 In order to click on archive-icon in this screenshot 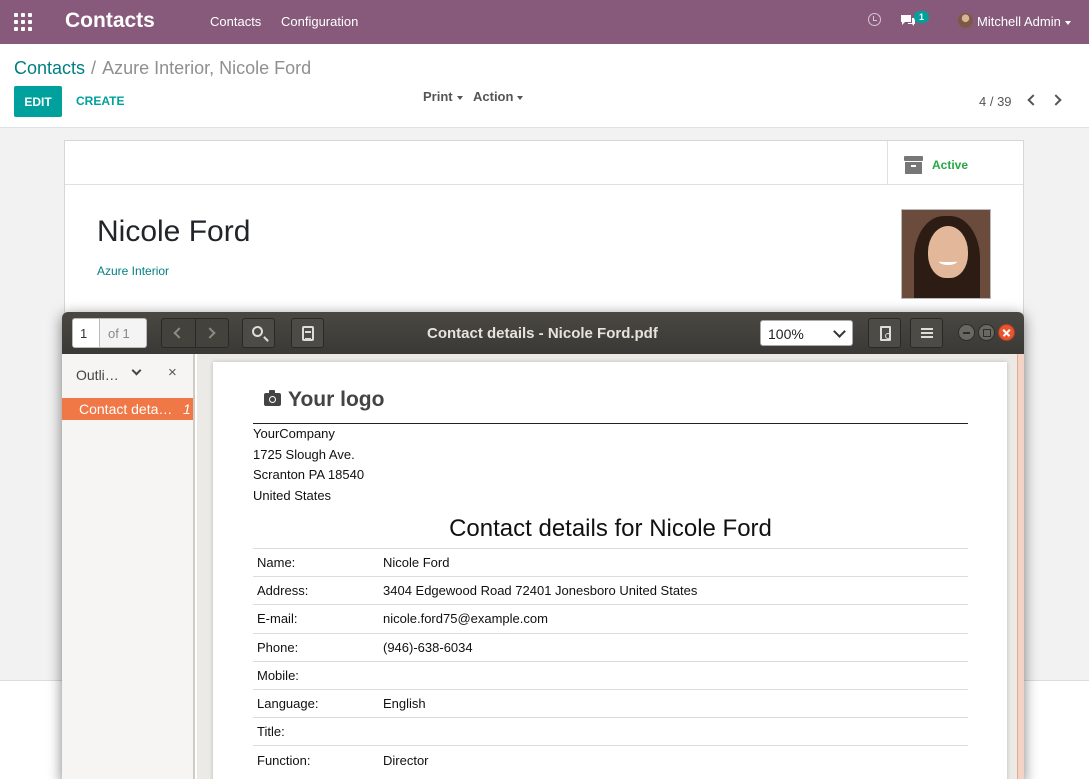, I will do `click(913, 165)`.